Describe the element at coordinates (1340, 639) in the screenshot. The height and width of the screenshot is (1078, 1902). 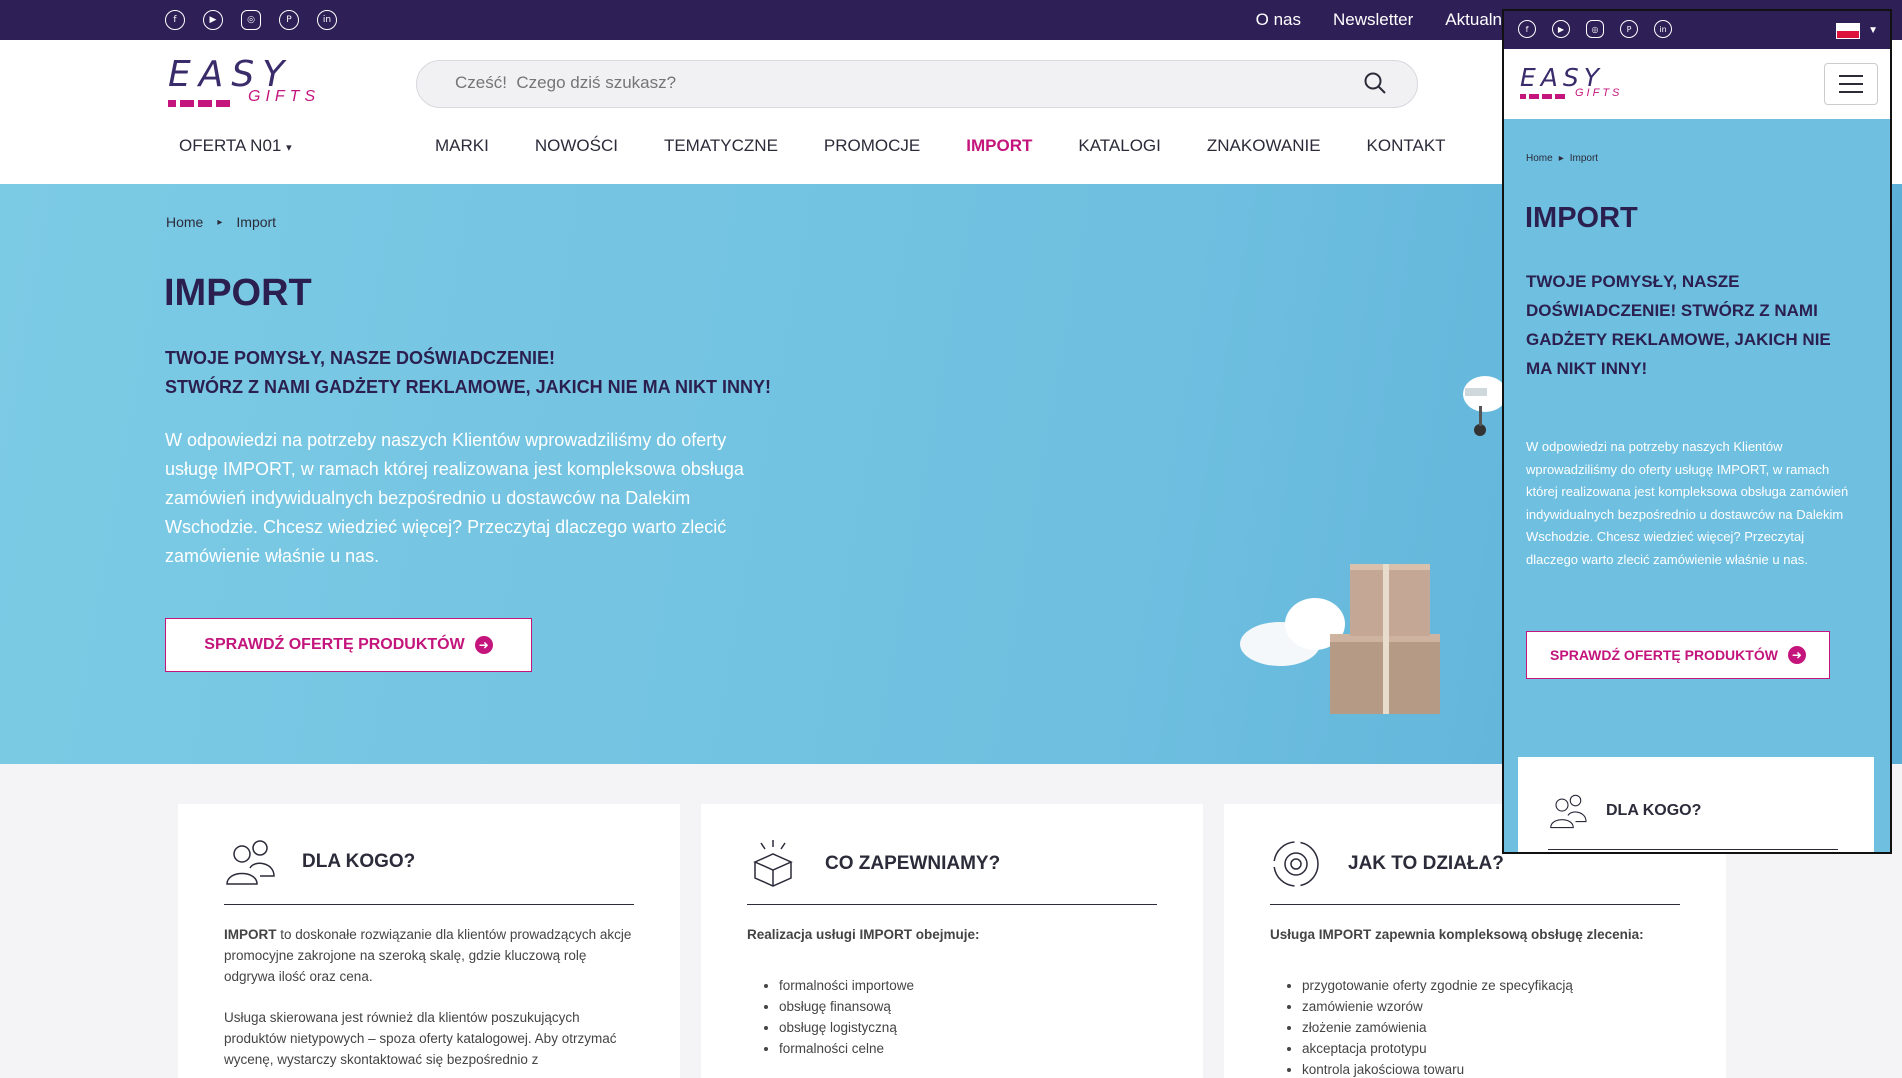
I see `boxes-illustration` at that location.